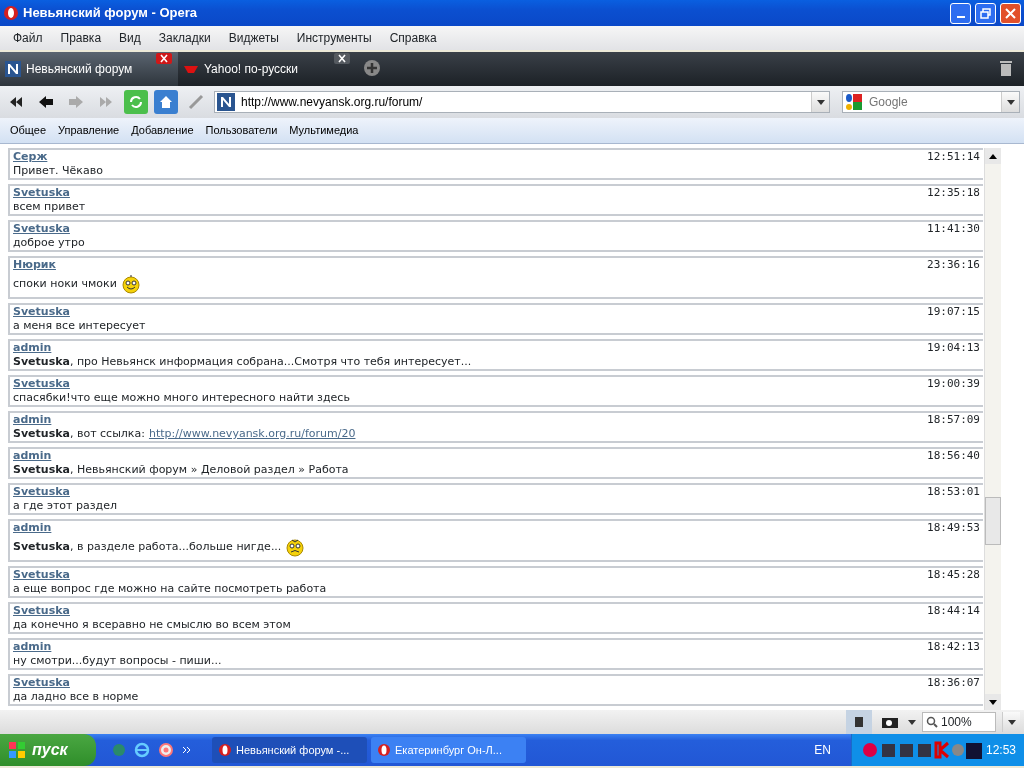 Image resolution: width=1024 pixels, height=768 pixels. I want to click on menu-link: Управление, so click(89, 130).